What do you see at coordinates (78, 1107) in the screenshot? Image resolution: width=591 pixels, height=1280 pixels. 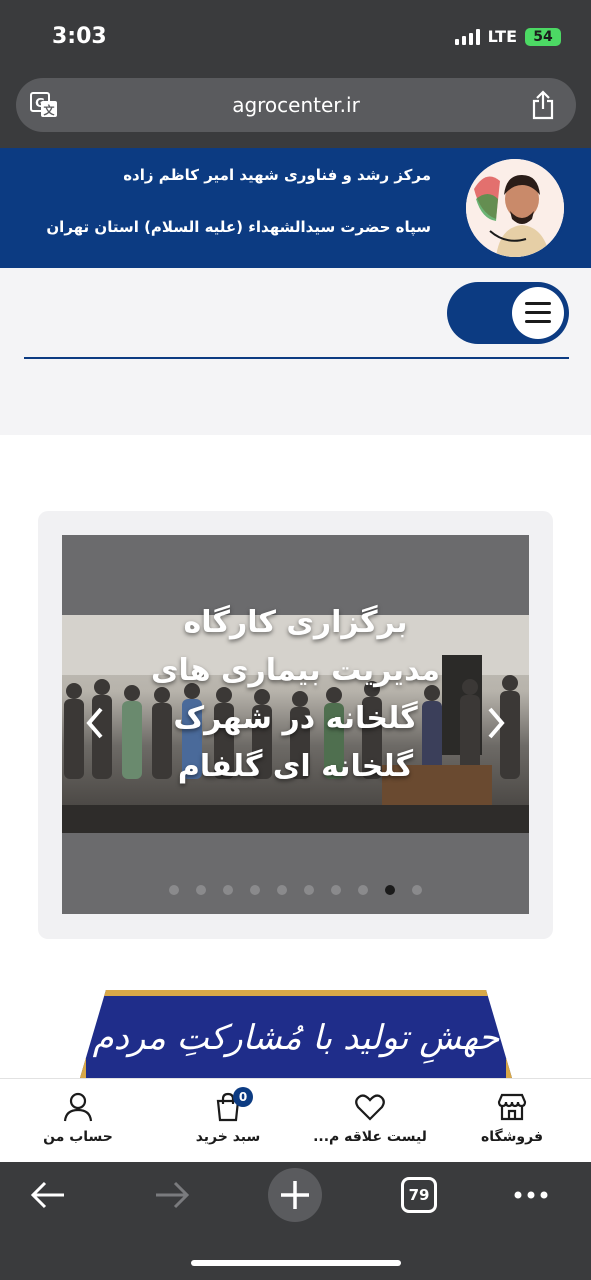 I see `user-icon` at bounding box center [78, 1107].